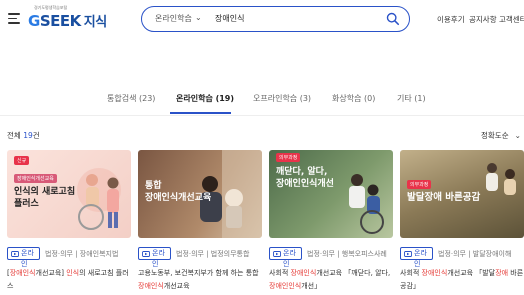 Image resolution: width=524 pixels, height=295 pixels. What do you see at coordinates (353, 98) in the screenshot?
I see `tab-video: 화상학습 (0)` at bounding box center [353, 98].